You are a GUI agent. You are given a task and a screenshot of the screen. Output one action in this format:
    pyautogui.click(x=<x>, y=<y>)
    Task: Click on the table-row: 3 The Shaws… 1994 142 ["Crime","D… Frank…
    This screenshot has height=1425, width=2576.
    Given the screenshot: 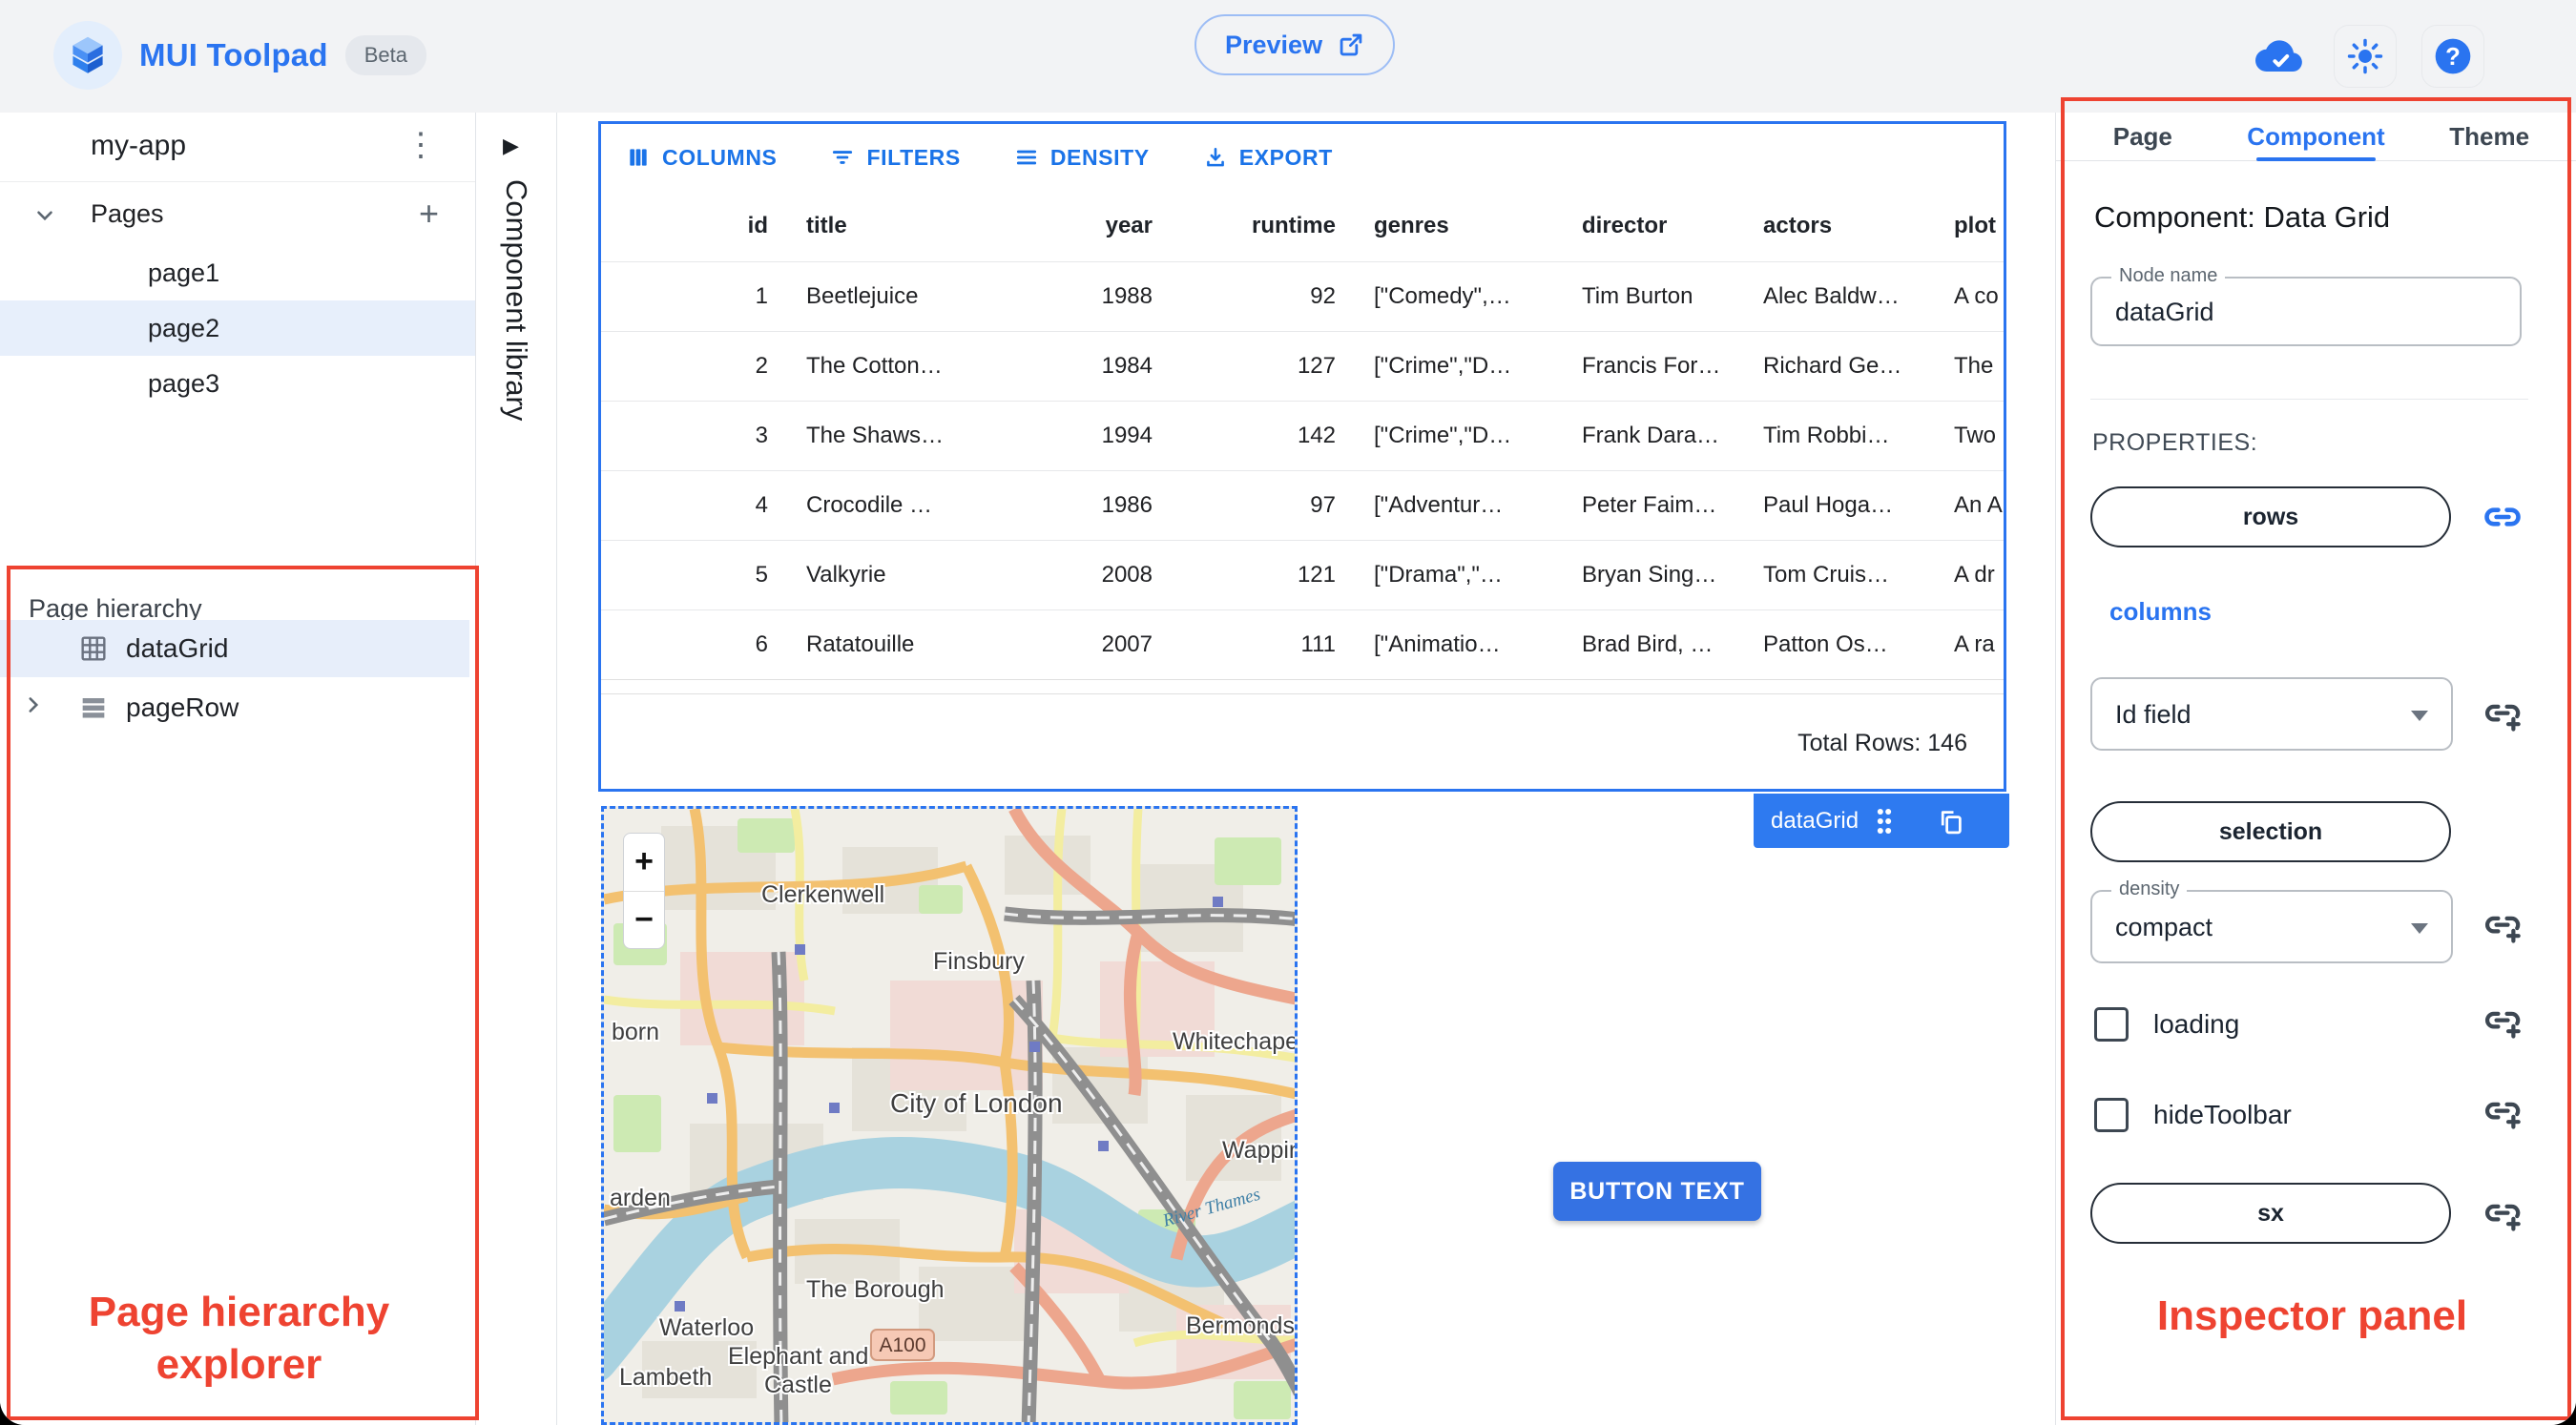 What is the action you would take?
    pyautogui.click(x=1302, y=435)
    